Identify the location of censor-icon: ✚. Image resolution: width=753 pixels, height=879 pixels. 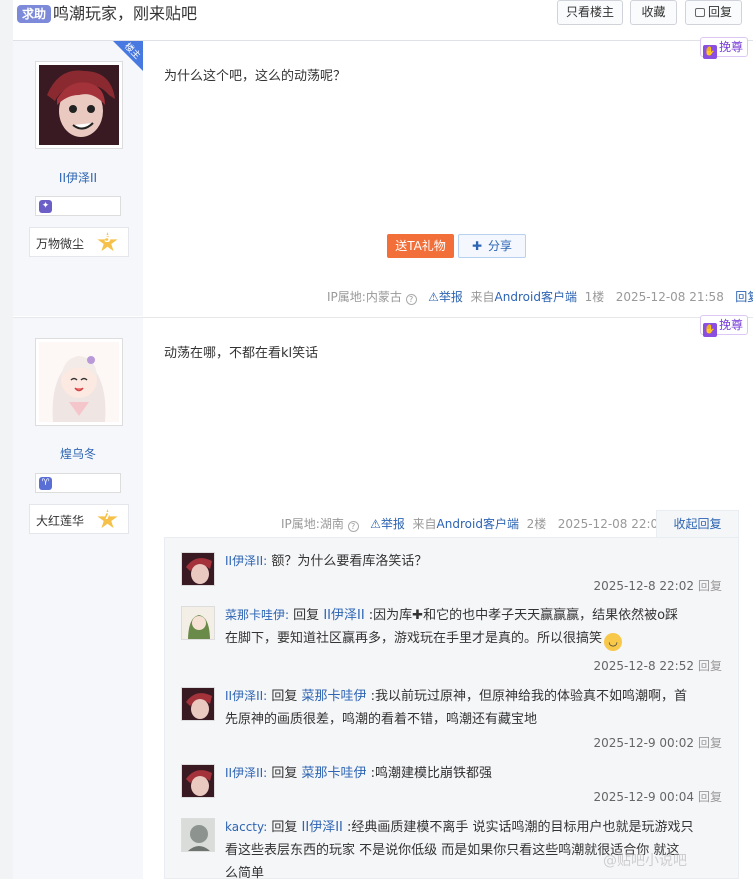
(418, 615).